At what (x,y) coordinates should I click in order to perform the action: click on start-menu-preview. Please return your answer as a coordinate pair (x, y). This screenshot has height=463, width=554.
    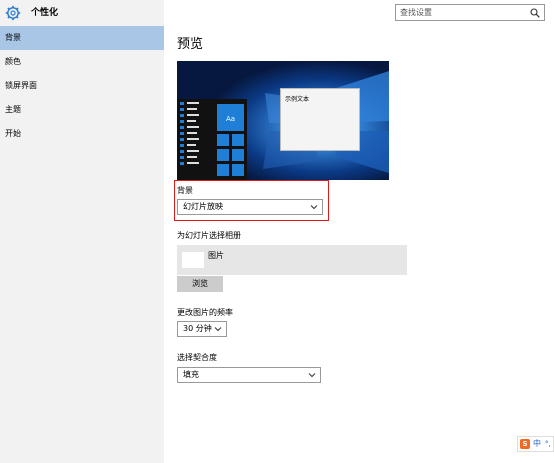
    Looking at the image, I should click on (212, 139).